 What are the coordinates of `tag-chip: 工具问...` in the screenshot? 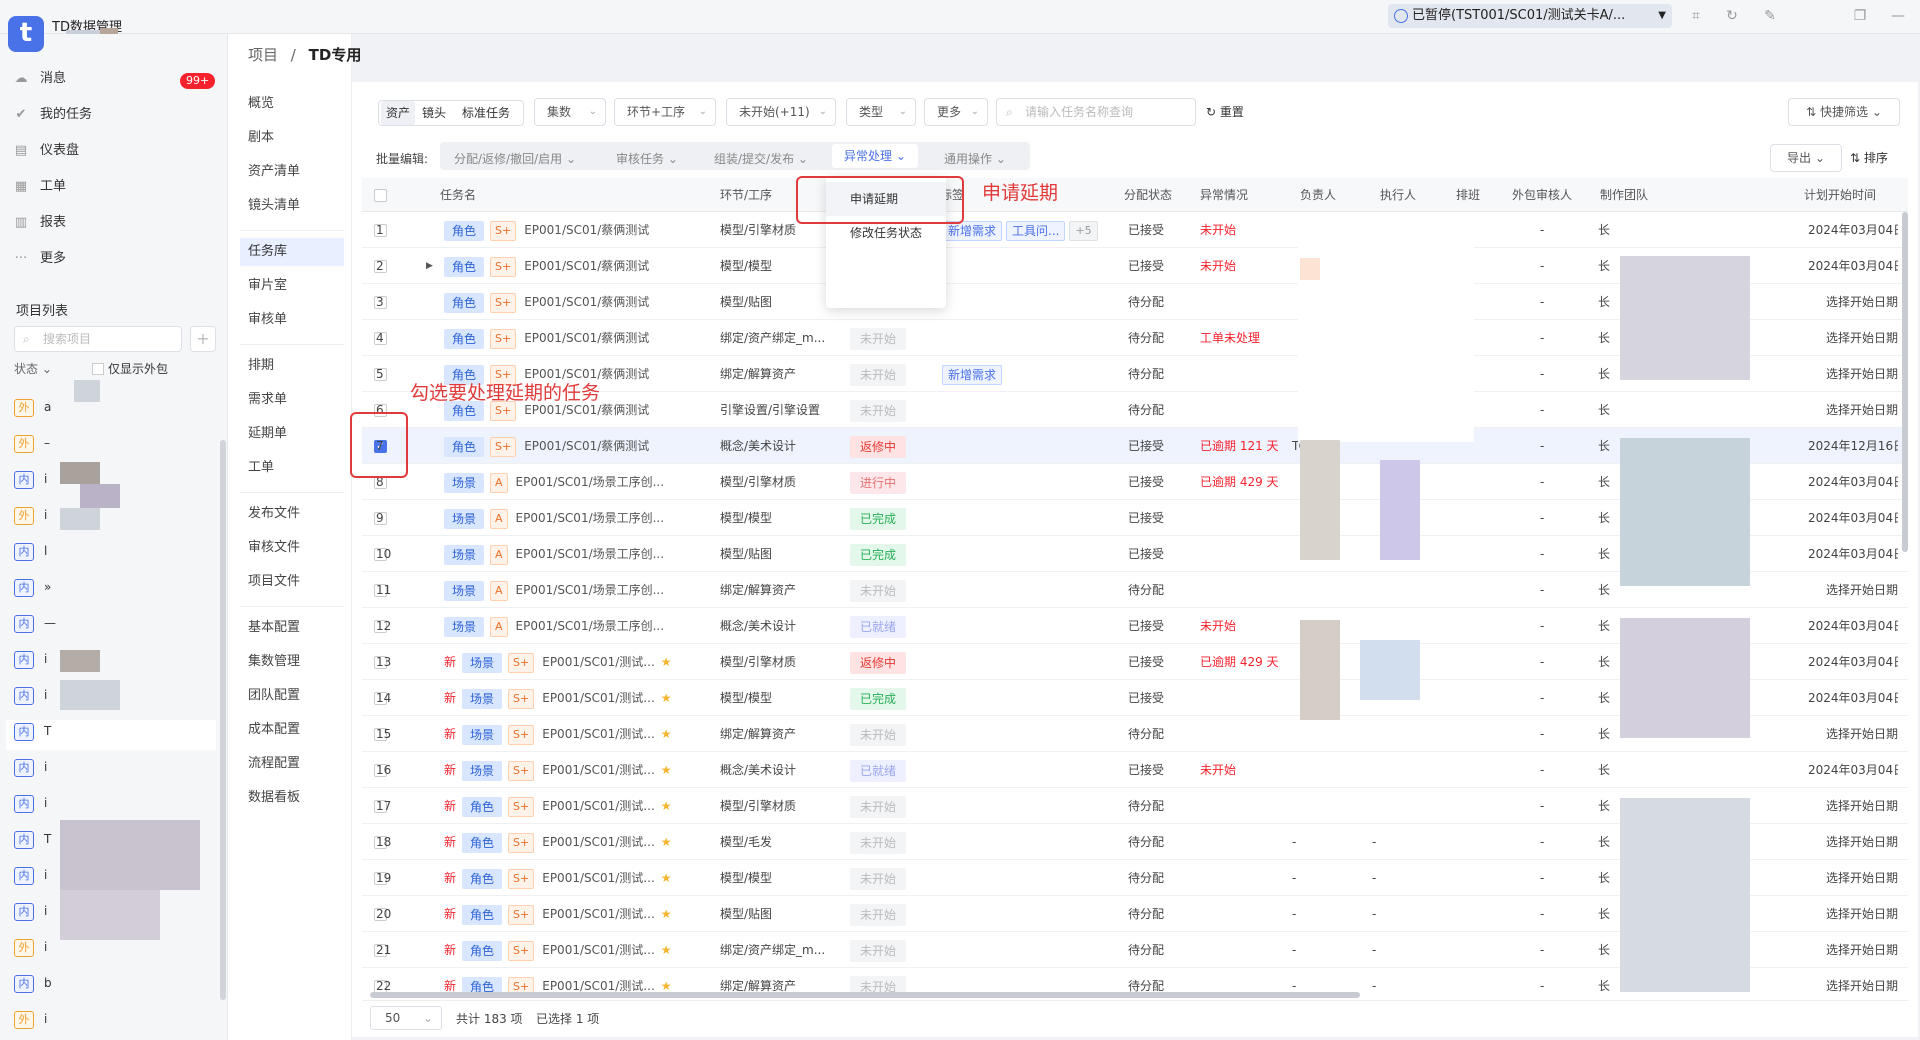 It's located at (1036, 230).